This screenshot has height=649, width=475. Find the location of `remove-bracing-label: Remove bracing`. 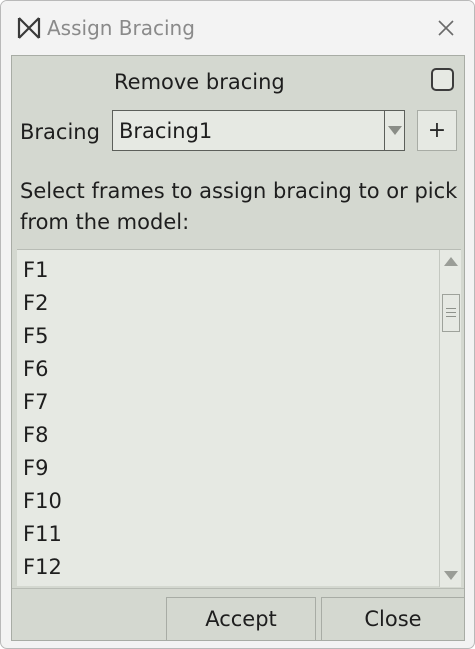

remove-bracing-label: Remove bracing is located at coordinates (199, 82).